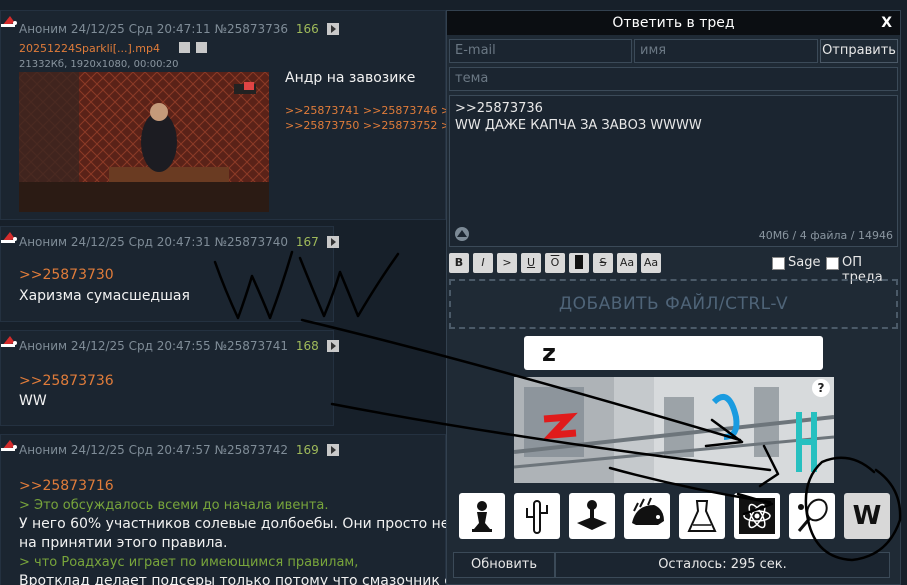 This screenshot has width=907, height=585. Describe the element at coordinates (202, 47) in the screenshot. I see `download-icon` at that location.